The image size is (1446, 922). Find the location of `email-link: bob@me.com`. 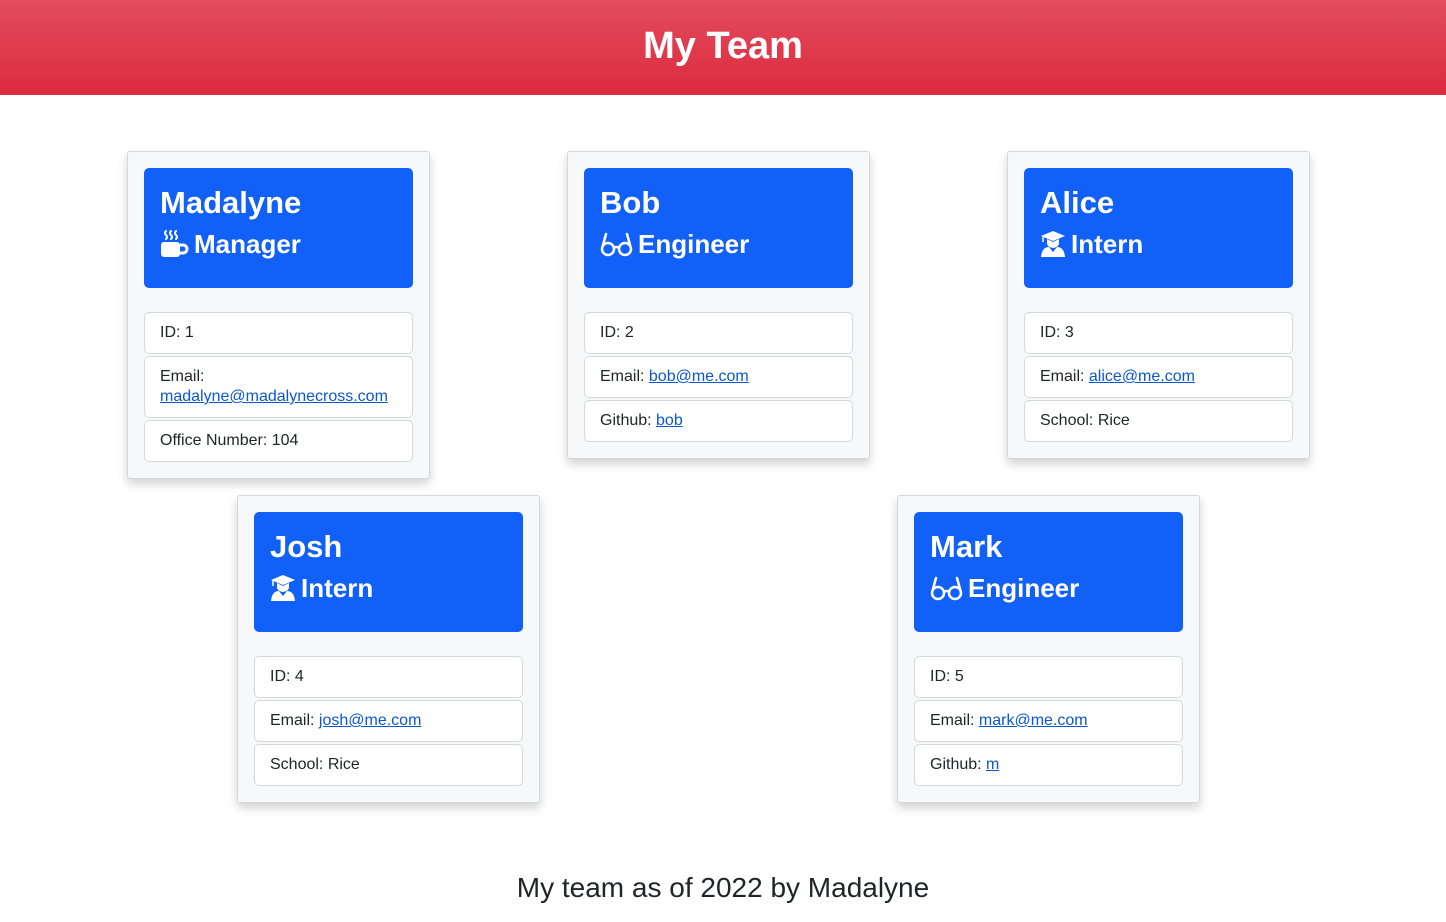

email-link: bob@me.com is located at coordinates (699, 376).